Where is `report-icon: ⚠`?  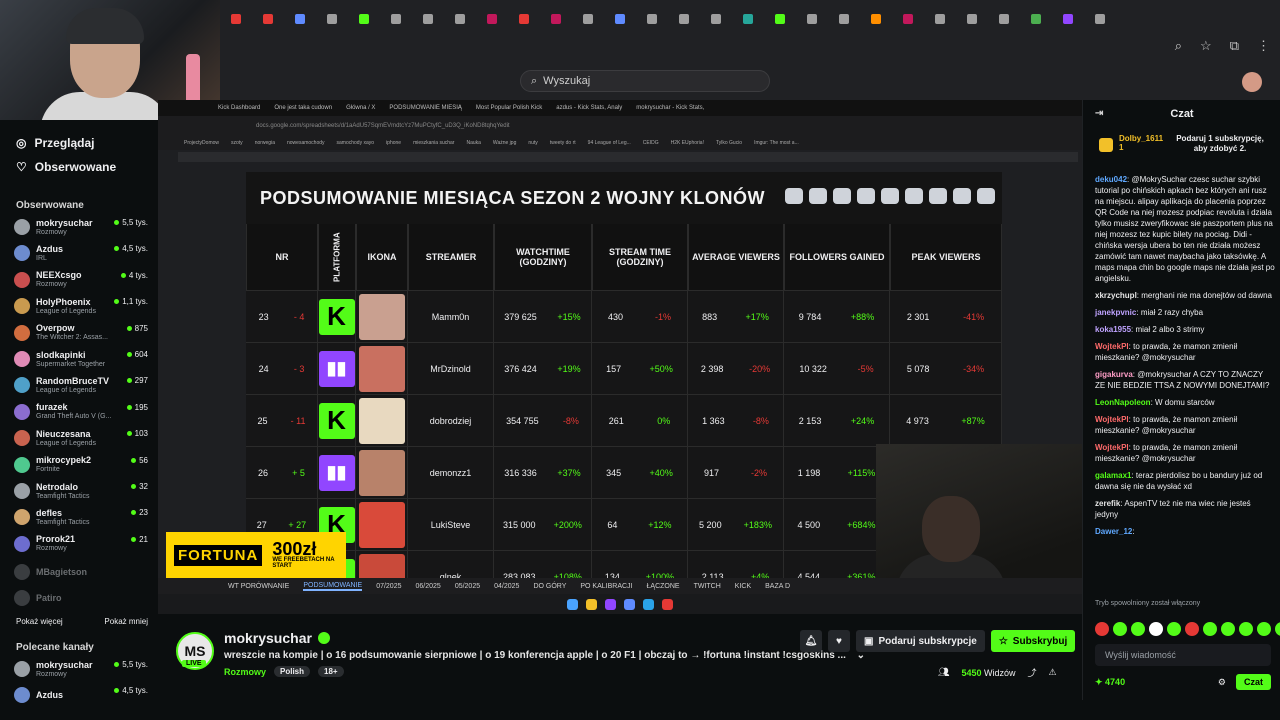
report-icon: ⚠ is located at coordinates (1053, 672).